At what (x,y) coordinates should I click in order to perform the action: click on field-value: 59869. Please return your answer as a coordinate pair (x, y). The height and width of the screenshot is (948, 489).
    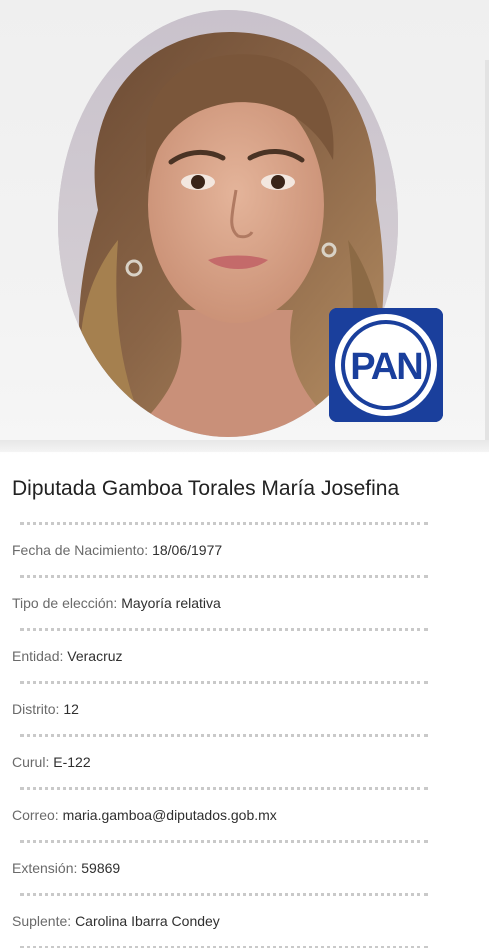
    Looking at the image, I should click on (101, 868).